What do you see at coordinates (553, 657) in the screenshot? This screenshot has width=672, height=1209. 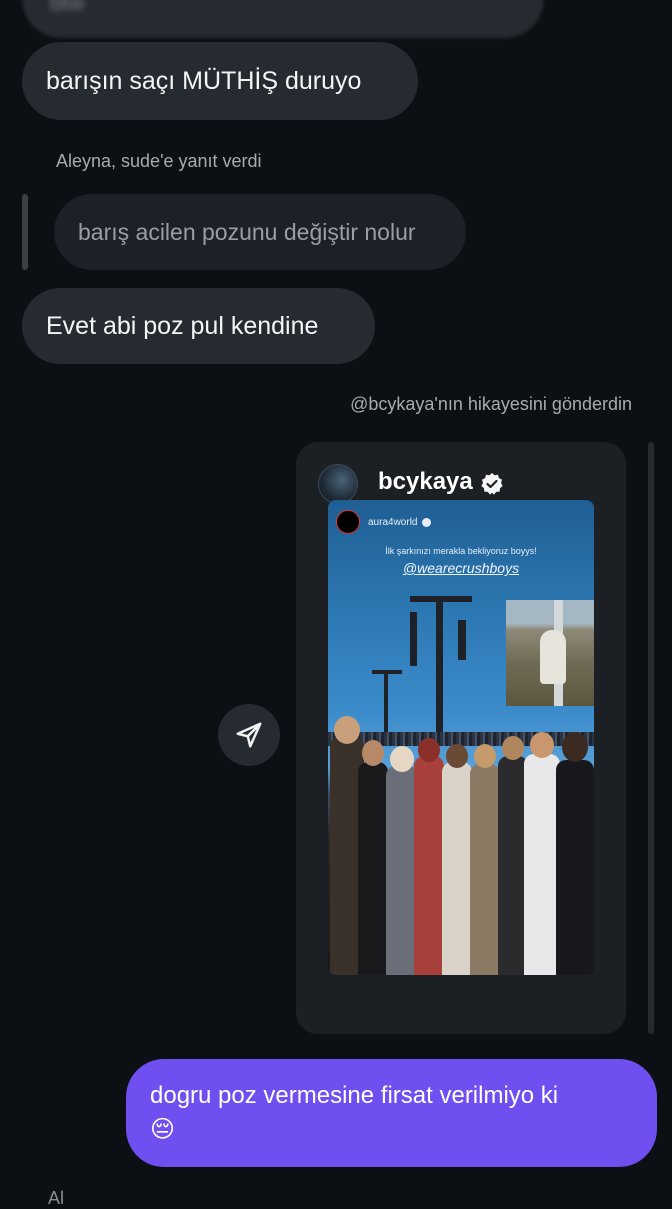 I see `inset-child` at bounding box center [553, 657].